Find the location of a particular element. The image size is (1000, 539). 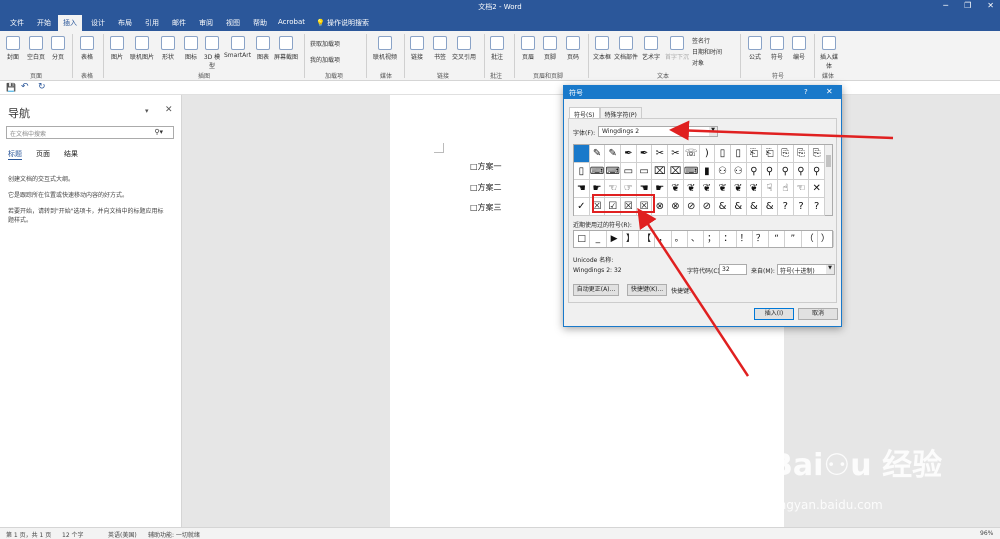

3d-models-button: 3D 模型 is located at coordinates (212, 53).